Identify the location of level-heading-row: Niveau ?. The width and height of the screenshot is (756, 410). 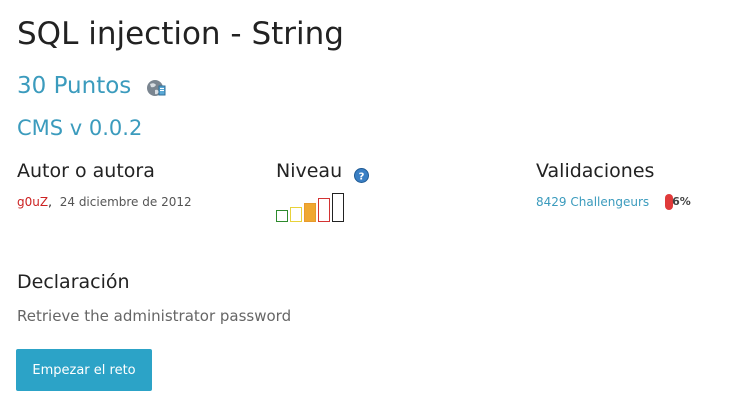
(323, 171).